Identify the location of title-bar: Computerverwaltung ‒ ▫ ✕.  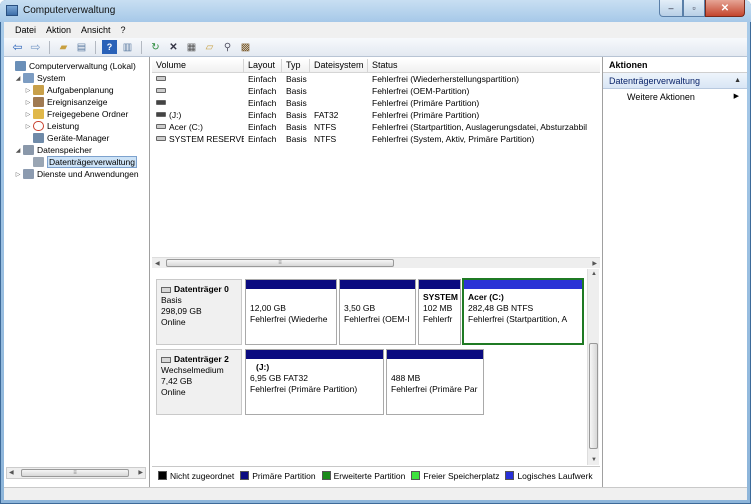
(375, 11).